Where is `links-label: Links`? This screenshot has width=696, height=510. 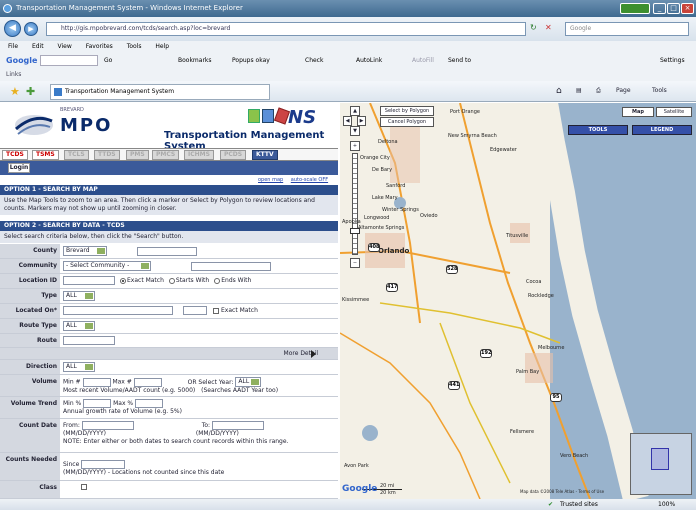 links-label: Links is located at coordinates (13, 74).